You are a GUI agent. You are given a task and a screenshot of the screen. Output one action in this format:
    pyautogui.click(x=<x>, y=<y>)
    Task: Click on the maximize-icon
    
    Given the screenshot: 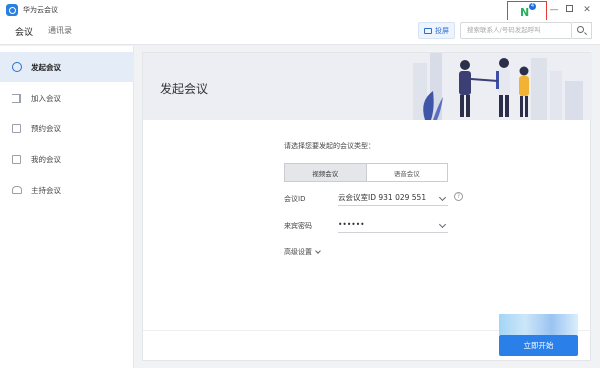 What is the action you would take?
    pyautogui.click(x=569, y=8)
    